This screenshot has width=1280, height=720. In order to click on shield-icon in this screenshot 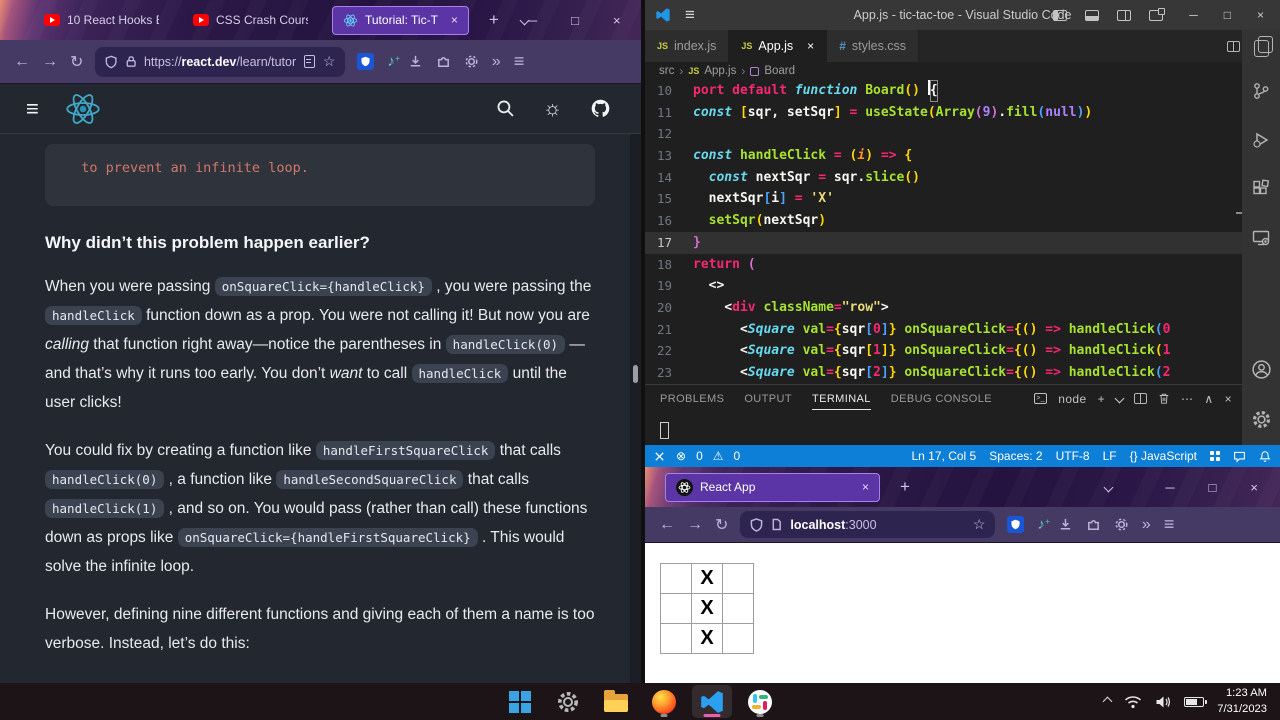, I will do `click(756, 524)`.